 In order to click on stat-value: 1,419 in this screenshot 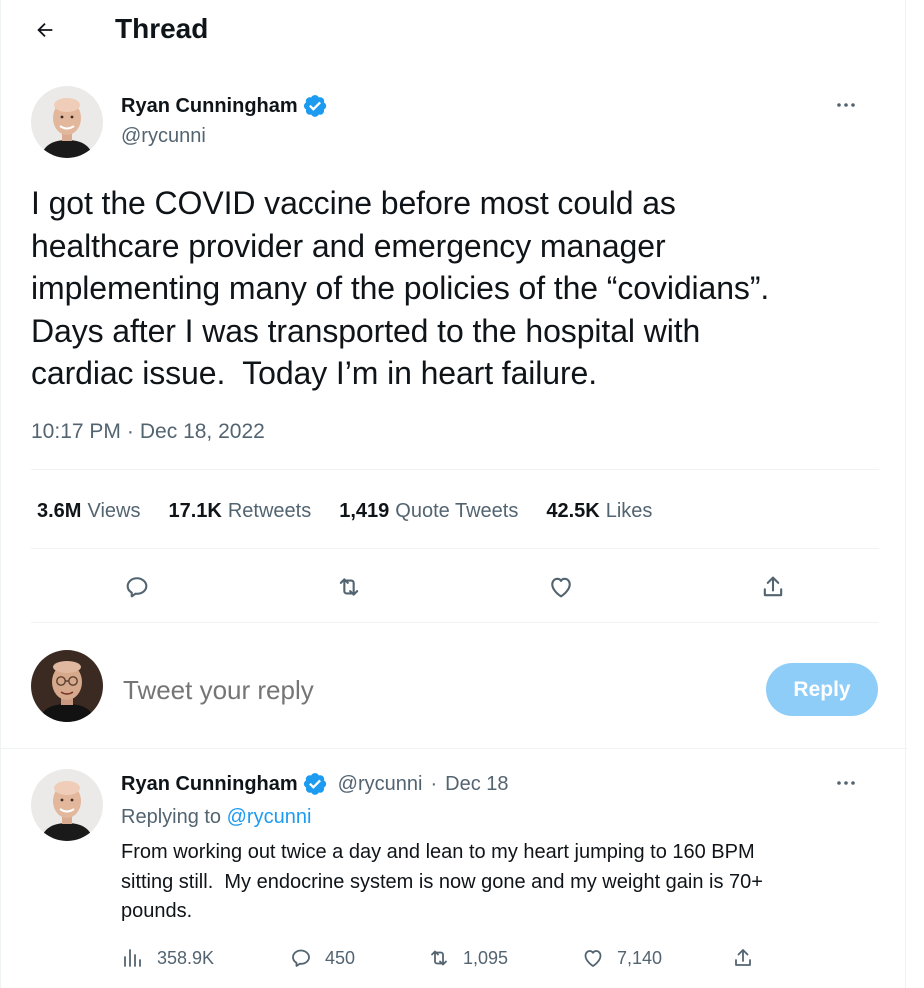, I will do `click(364, 511)`.